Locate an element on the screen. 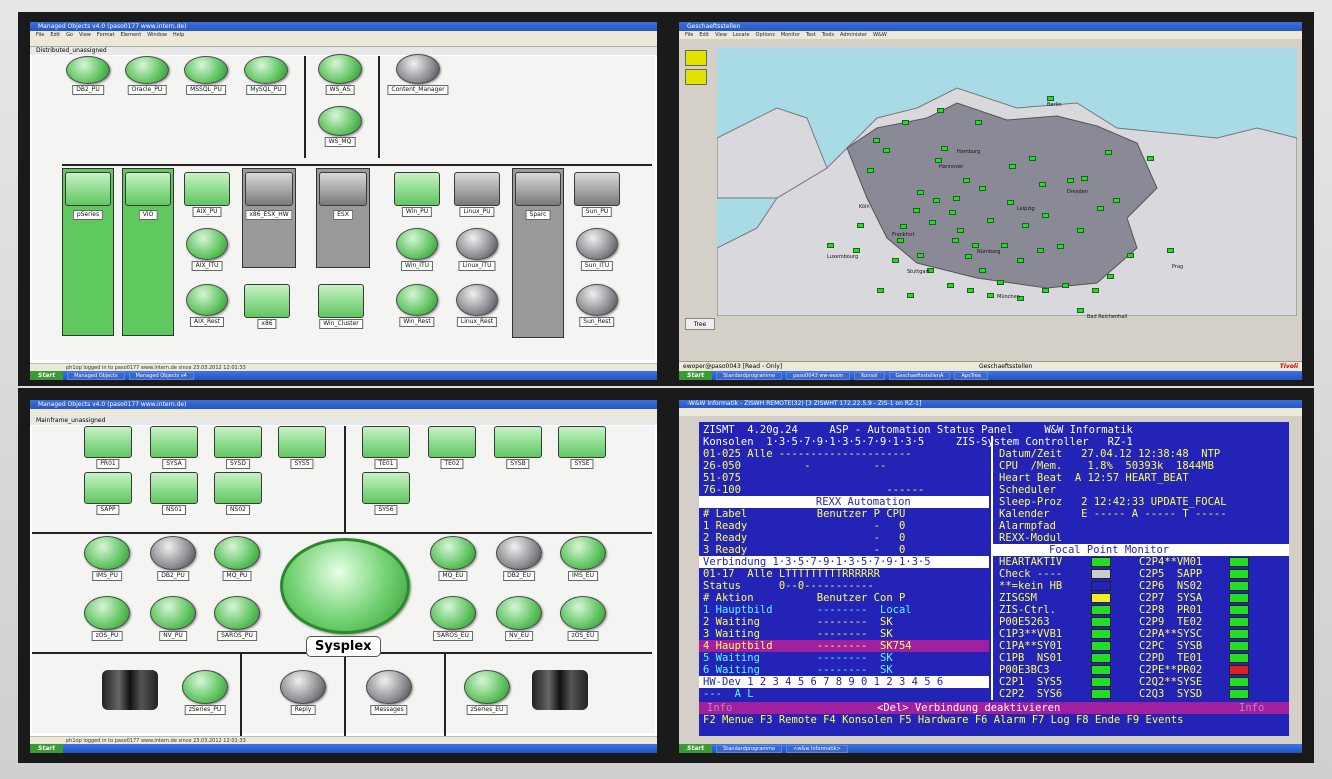 This screenshot has height=779, width=1332. node-messages-circle is located at coordinates (389, 687).